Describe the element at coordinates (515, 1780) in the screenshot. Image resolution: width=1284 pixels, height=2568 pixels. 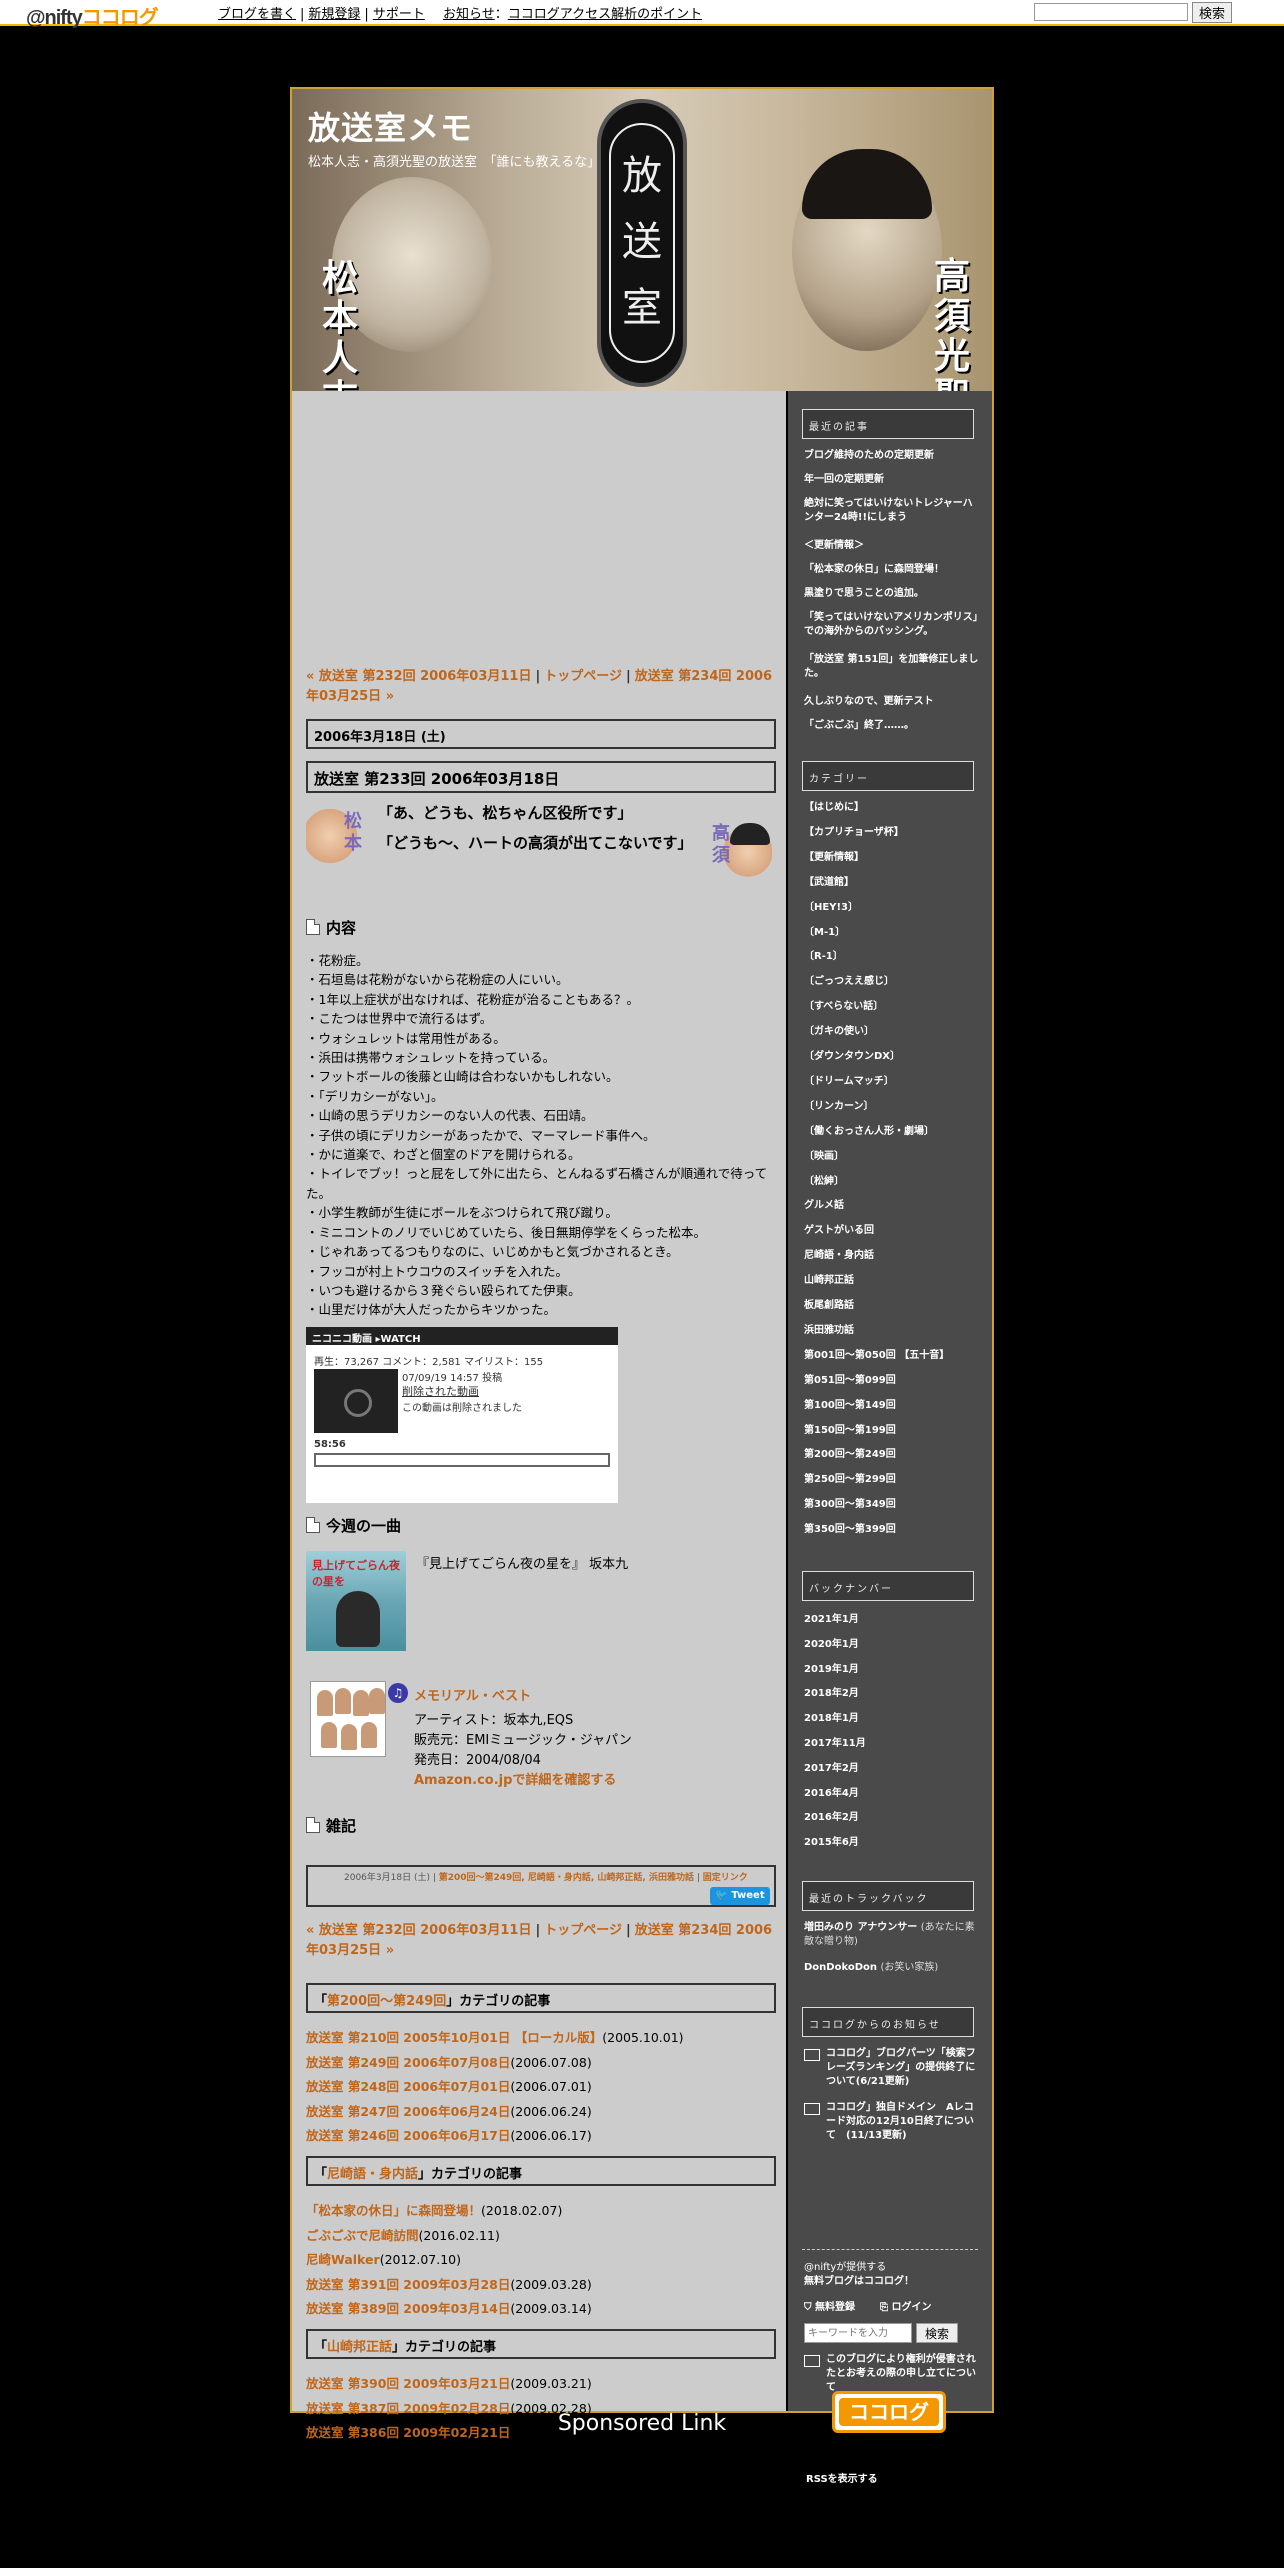
I see `amazon-link: Amazon.co.jpで詳細を確認する` at that location.